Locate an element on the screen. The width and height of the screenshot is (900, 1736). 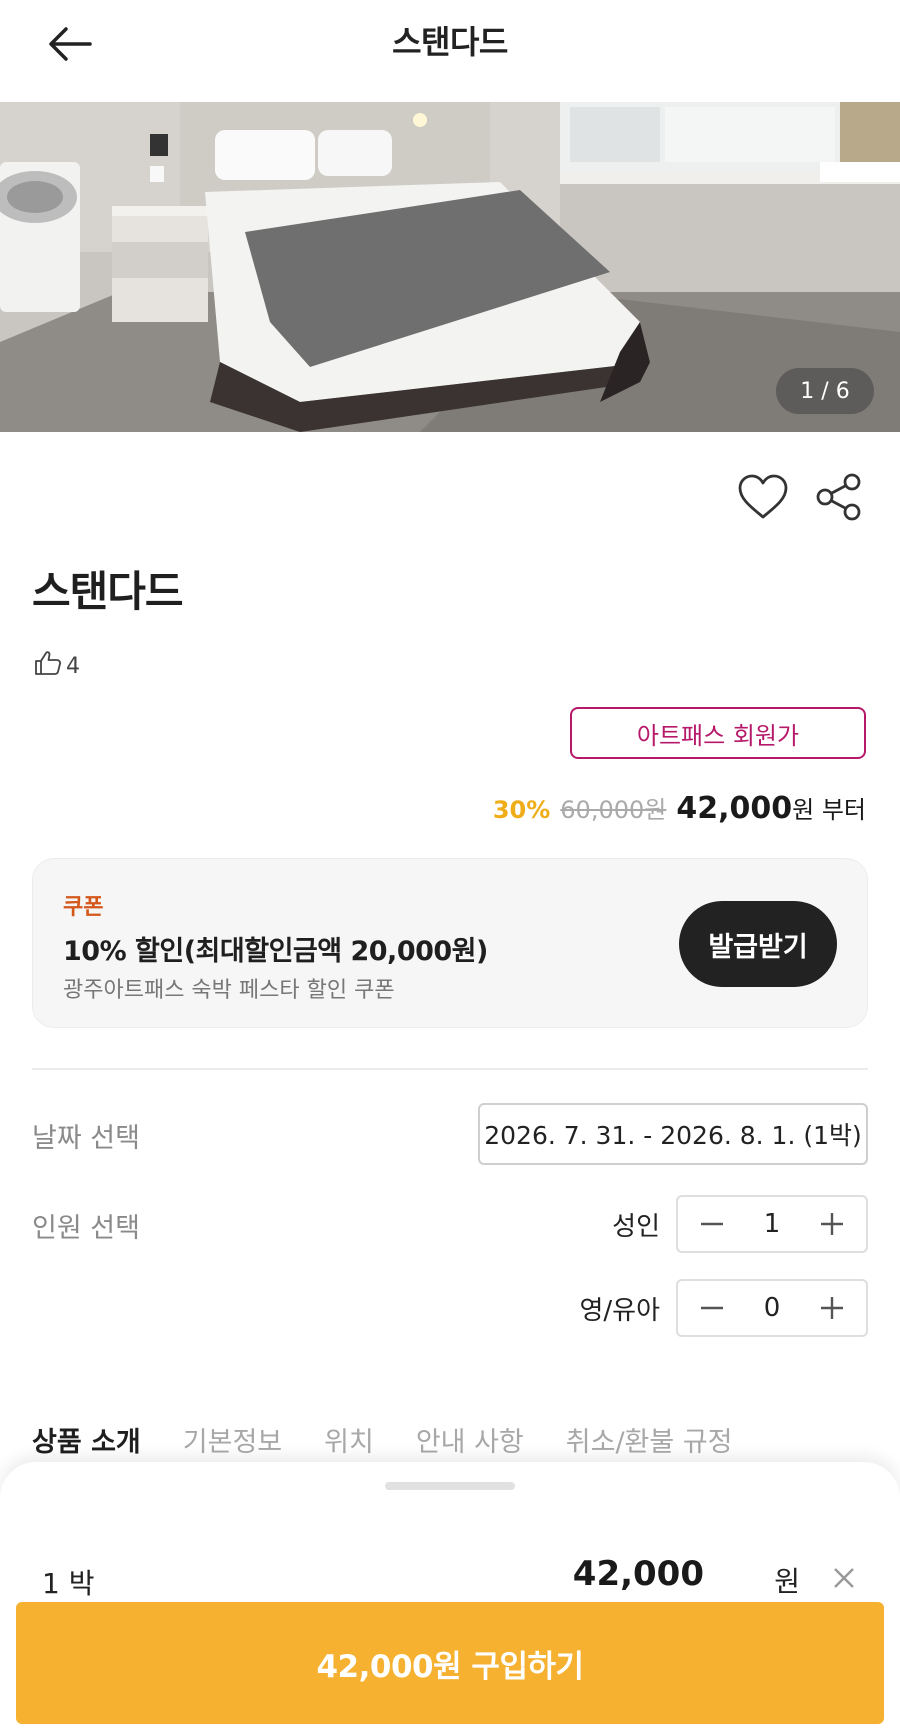
room-title: 스탠다드 is located at coordinates (108, 591).